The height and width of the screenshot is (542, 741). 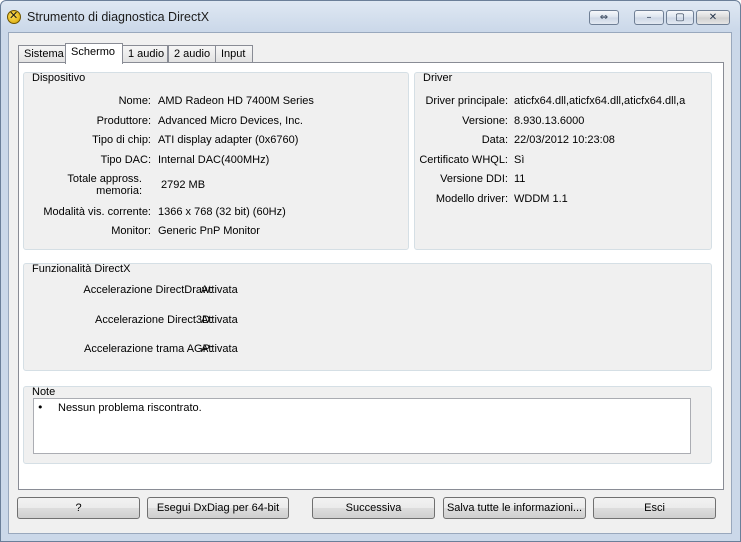 What do you see at coordinates (219, 349) in the screenshot?
I see `agp-value: Attivata` at bounding box center [219, 349].